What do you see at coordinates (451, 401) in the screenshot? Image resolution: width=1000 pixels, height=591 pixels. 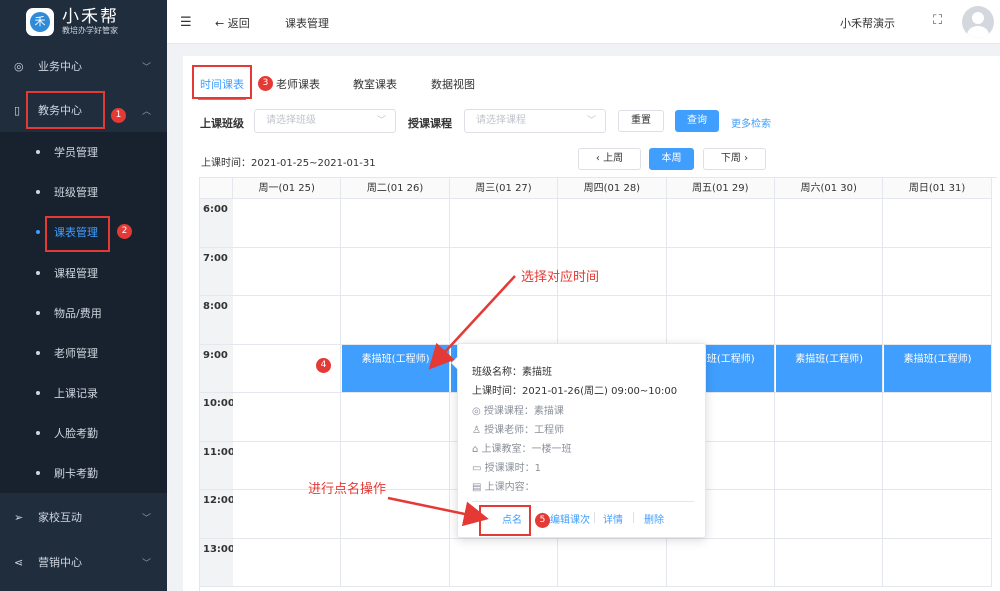 I see `annotation-arrows` at bounding box center [451, 401].